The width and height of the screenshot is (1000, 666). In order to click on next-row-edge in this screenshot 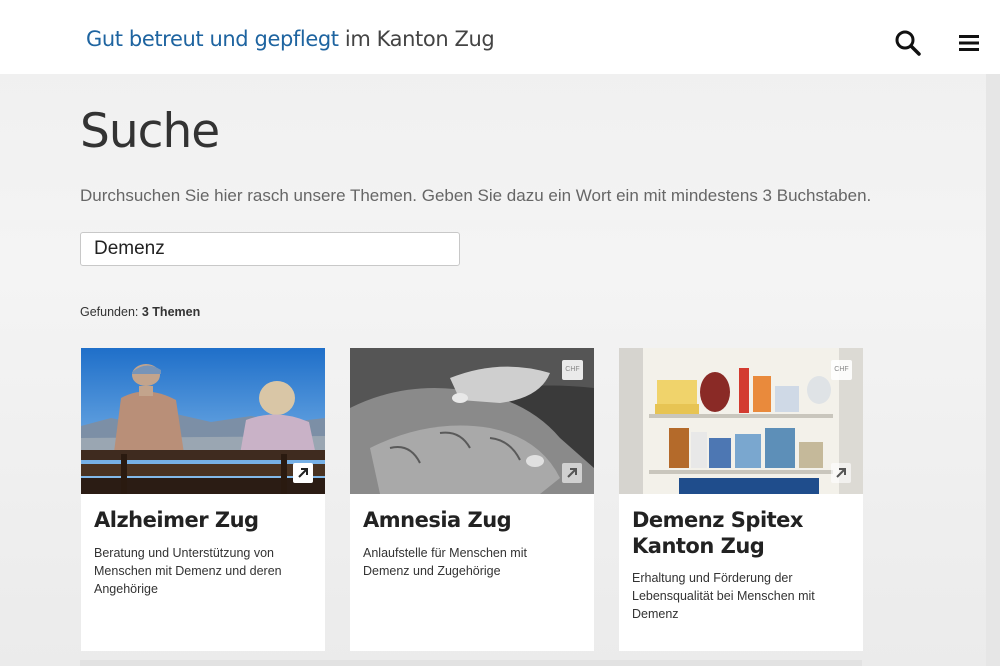, I will do `click(471, 663)`.